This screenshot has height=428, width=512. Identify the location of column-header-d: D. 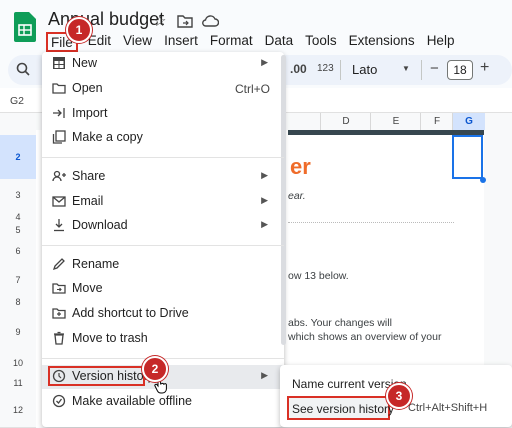
(345, 121).